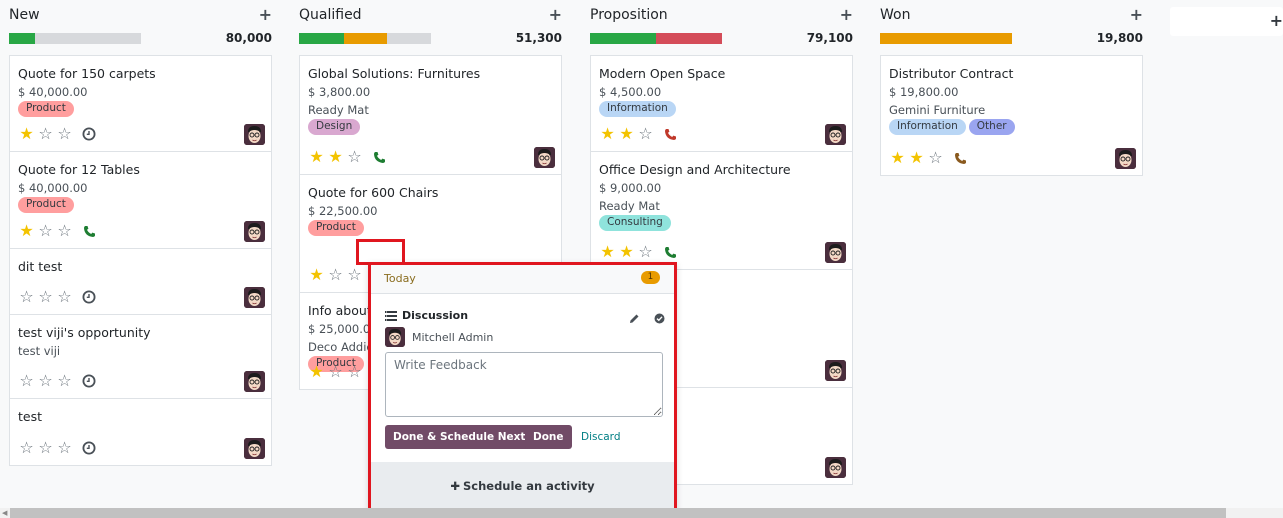 The width and height of the screenshot is (1283, 518). I want to click on kanban-card: test viji's opportunity test viji ☆ ☆ ☆, so click(140, 357).